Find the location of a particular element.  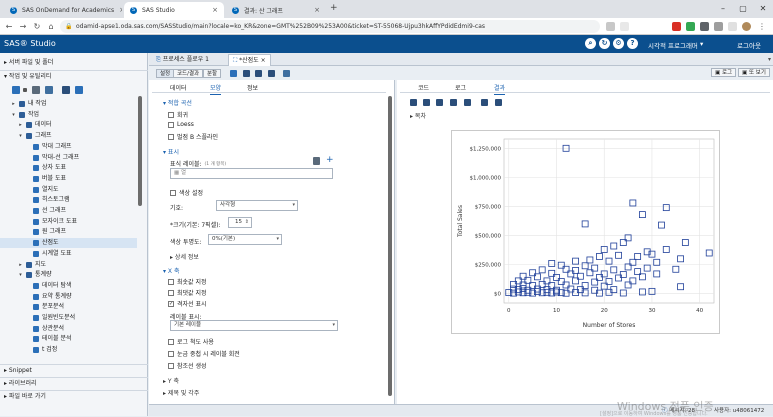

download-rtf-icon is located at coordinates (439, 102).